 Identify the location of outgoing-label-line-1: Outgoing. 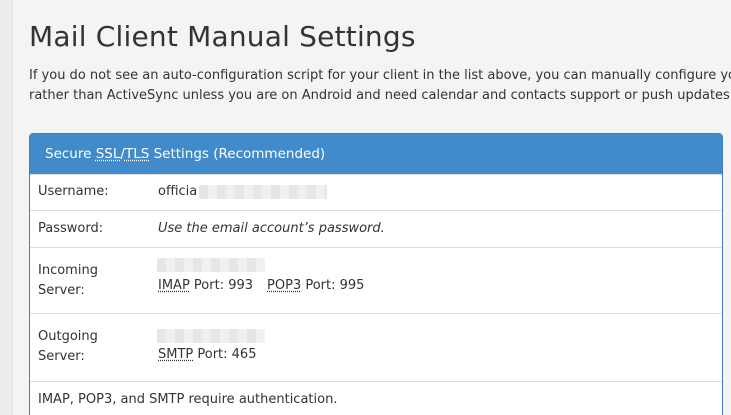
(68, 336).